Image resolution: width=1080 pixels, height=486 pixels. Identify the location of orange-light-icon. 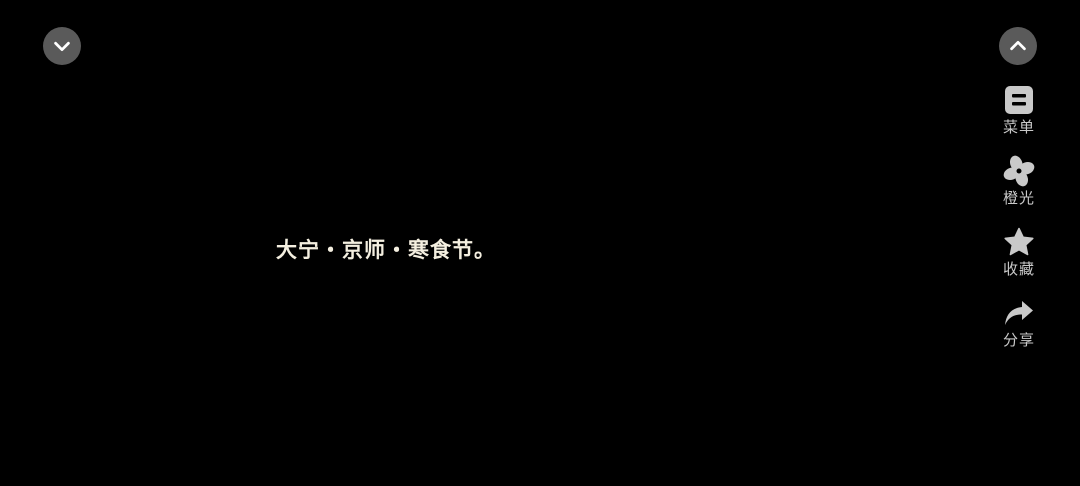
(1019, 171).